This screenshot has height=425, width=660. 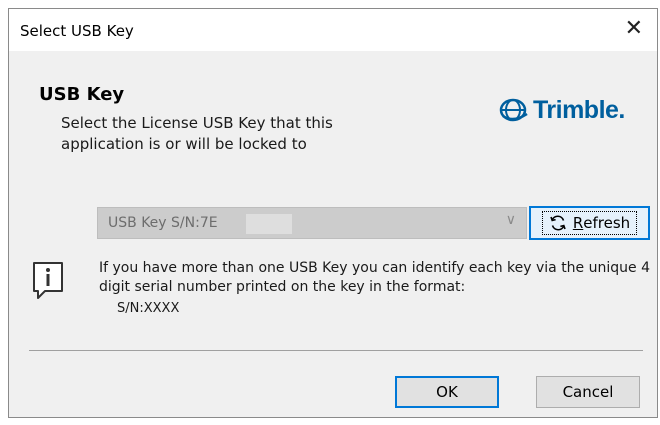 I want to click on usb-key-dropdown: USB Key S/N:7E ∨, so click(x=312, y=223).